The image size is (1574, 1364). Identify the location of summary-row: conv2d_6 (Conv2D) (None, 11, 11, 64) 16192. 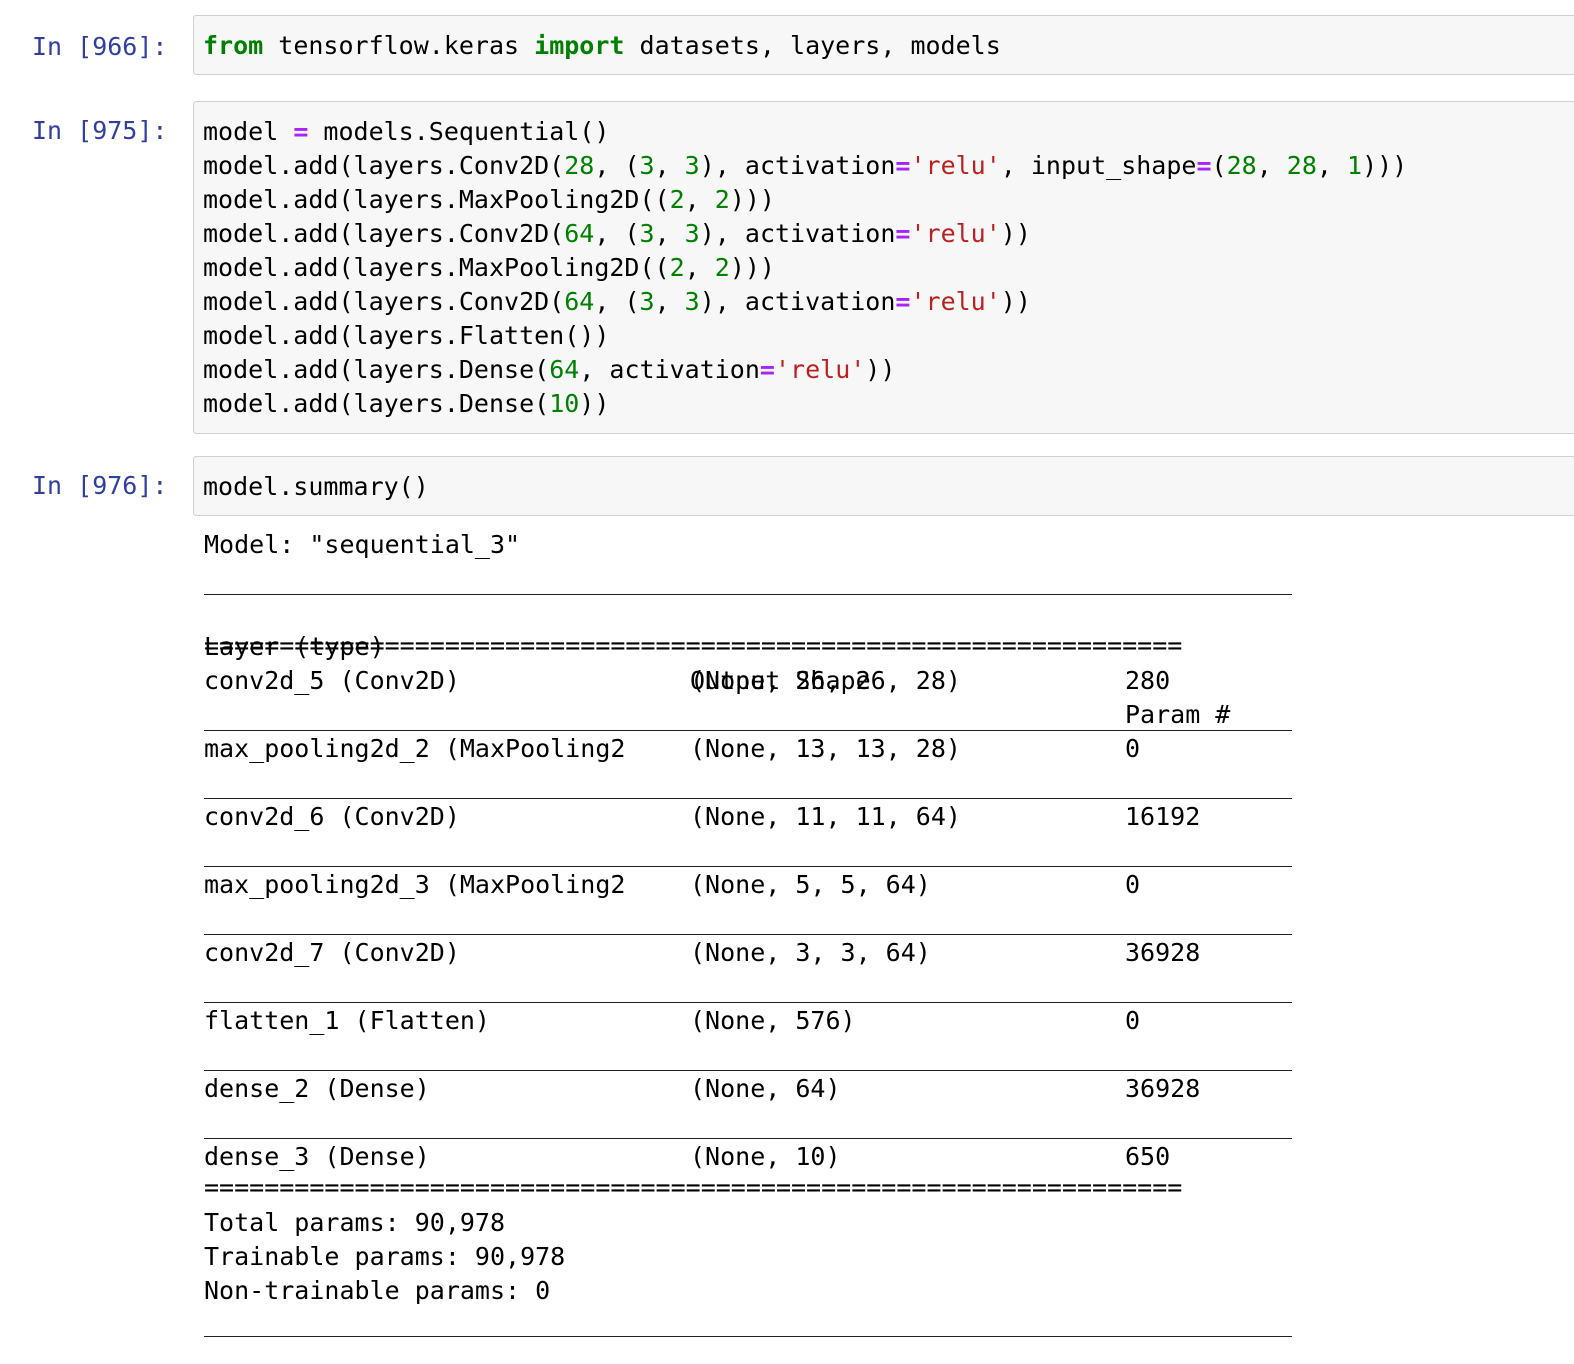
(748, 817).